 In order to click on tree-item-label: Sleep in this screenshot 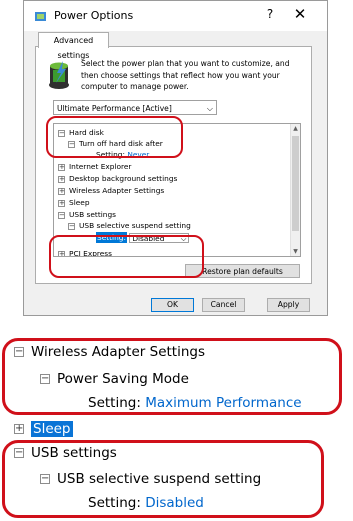, I will do `click(79, 202)`.